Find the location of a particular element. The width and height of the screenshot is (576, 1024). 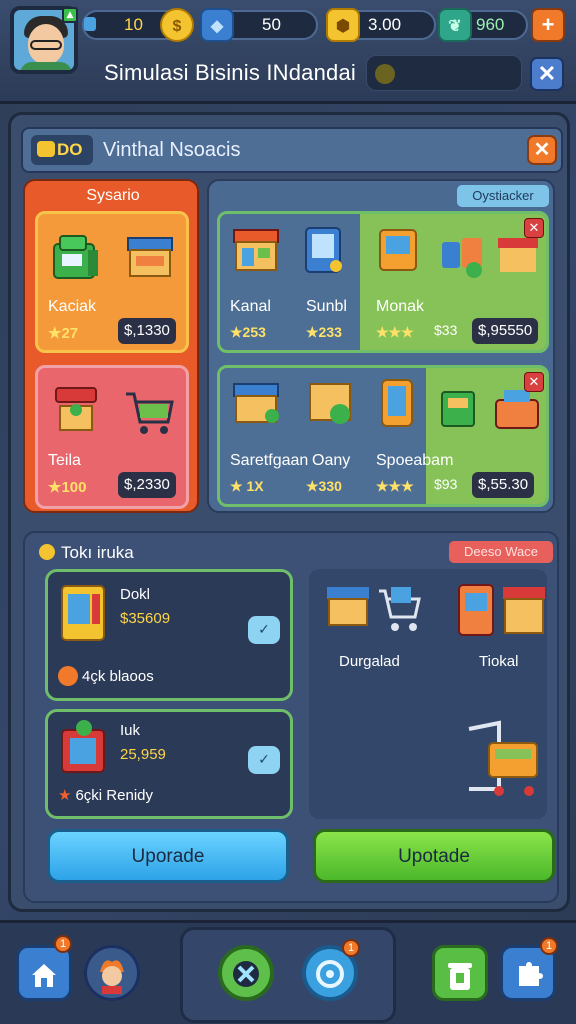

counter-cart-icon is located at coordinates (503, 758).